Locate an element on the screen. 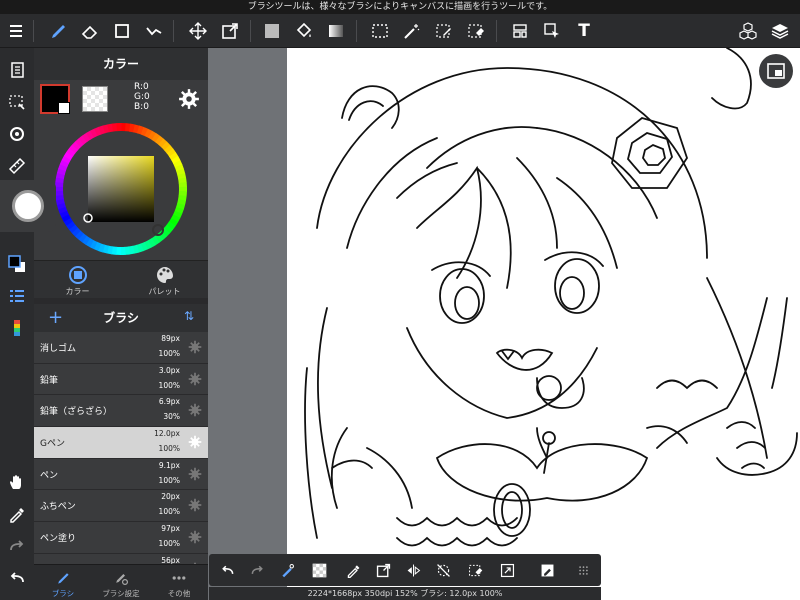 The height and width of the screenshot is (600, 800). brush-panel-header: + ブラシ ⇅ is located at coordinates (121, 315).